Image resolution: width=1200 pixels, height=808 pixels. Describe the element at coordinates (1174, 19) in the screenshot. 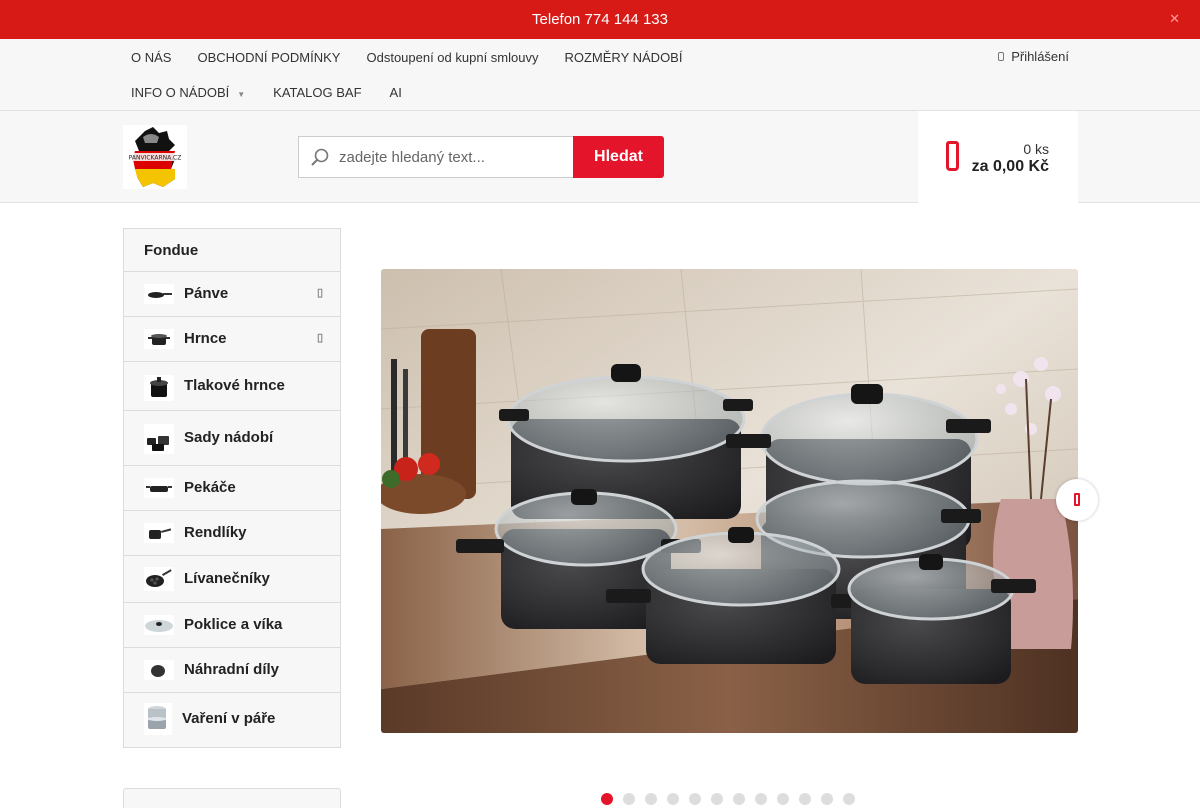

I see `close-icon: ✕` at that location.